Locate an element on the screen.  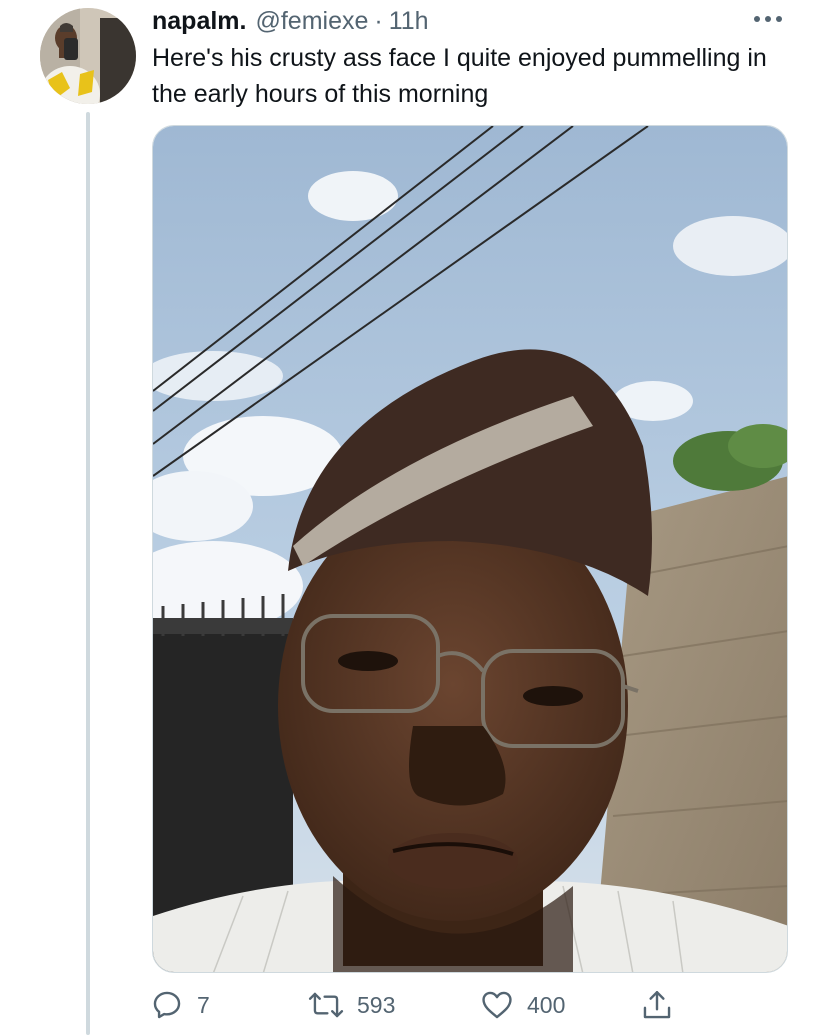
timestamp: 11h is located at coordinates (409, 21).